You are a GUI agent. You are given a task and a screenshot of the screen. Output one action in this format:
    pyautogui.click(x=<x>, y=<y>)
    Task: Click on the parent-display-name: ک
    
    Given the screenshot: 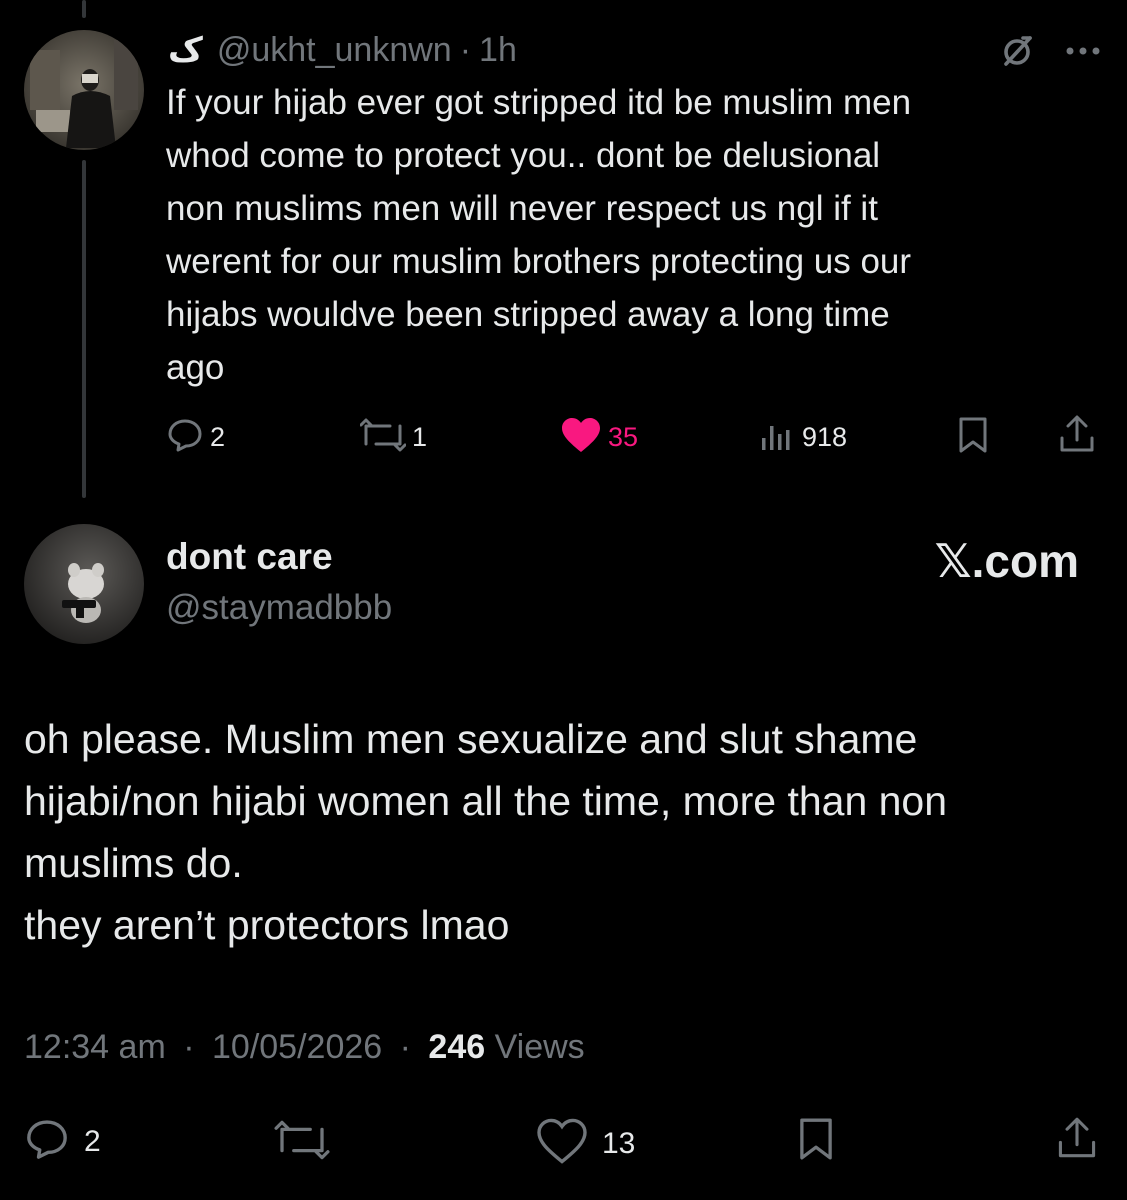 What is the action you would take?
    pyautogui.click(x=185, y=50)
    